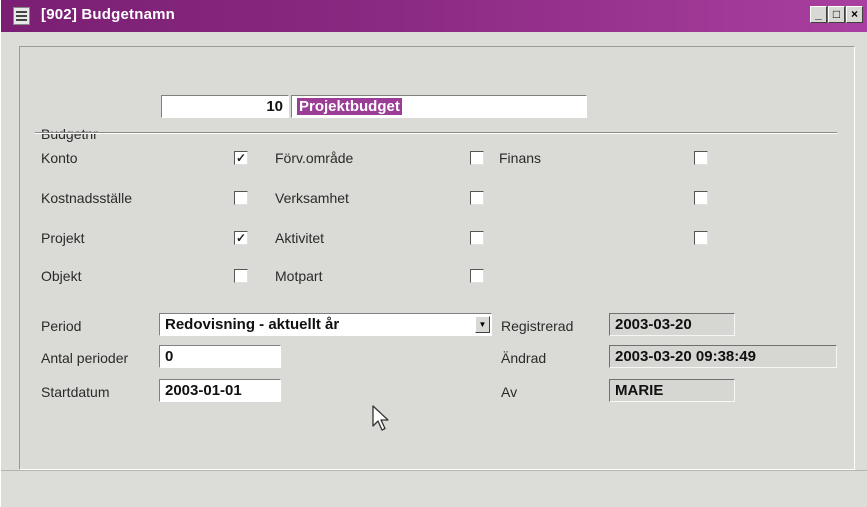  I want to click on period-value: Redovisning - aktuellt år, so click(252, 324).